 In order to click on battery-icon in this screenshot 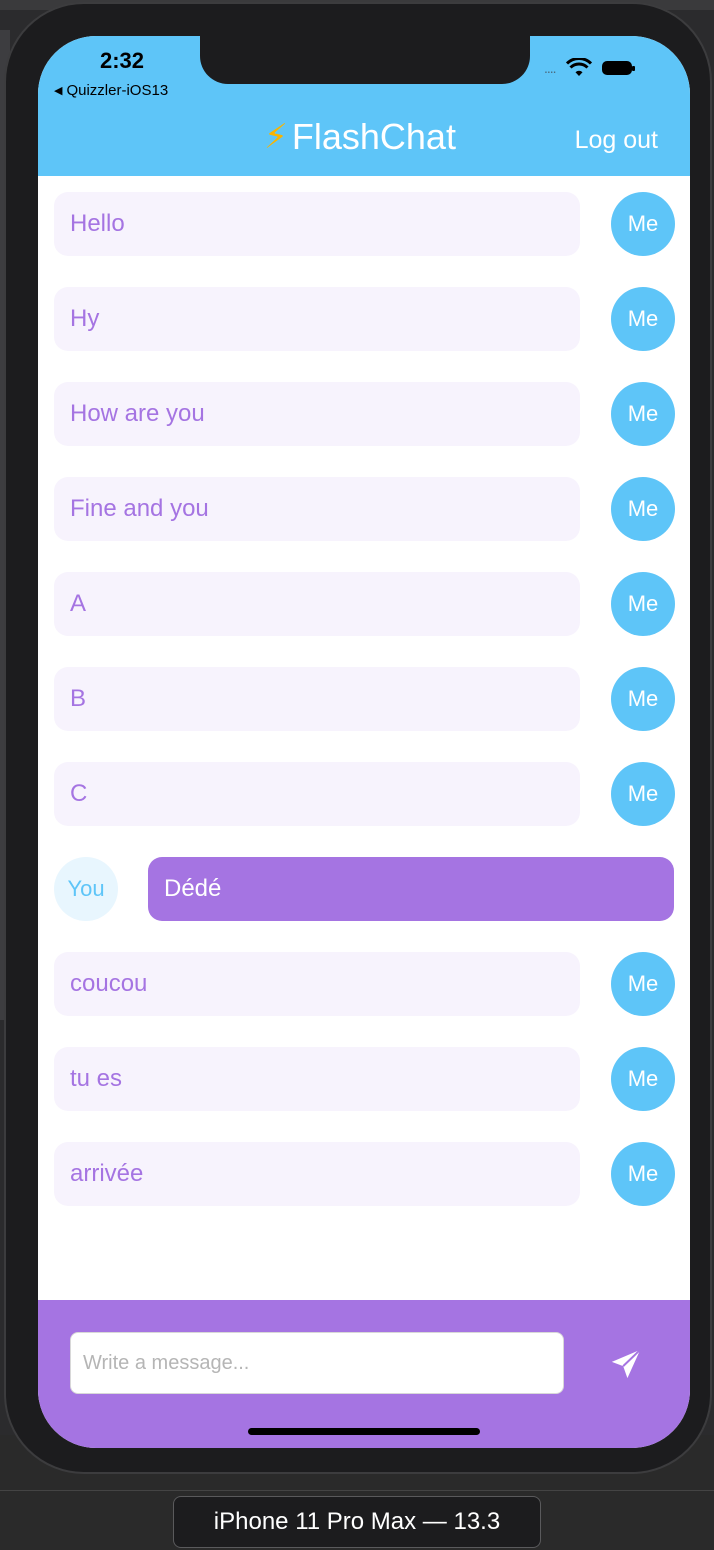, I will do `click(618, 68)`.